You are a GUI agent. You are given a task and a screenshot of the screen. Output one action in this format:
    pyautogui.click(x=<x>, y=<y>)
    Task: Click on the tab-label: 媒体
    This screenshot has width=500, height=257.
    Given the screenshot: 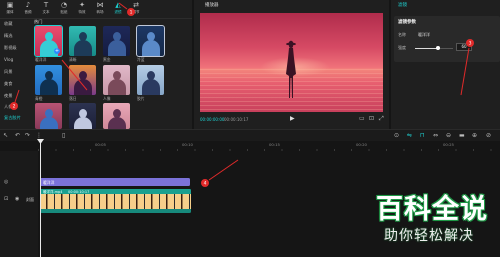 What is the action you would take?
    pyautogui.click(x=10, y=12)
    